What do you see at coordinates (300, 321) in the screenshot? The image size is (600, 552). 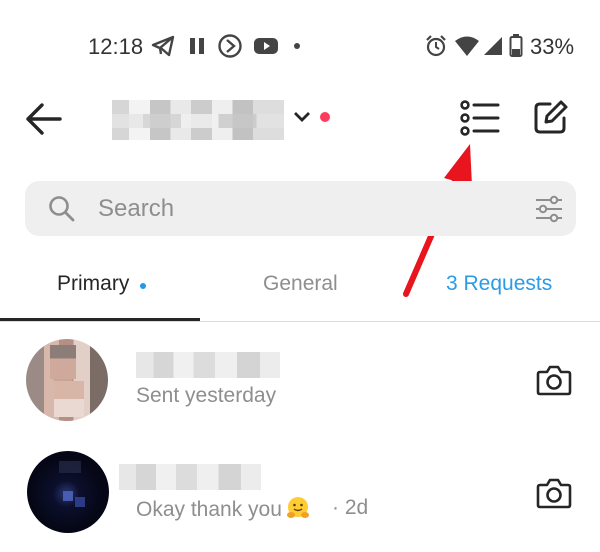 I see `tab-divider` at bounding box center [300, 321].